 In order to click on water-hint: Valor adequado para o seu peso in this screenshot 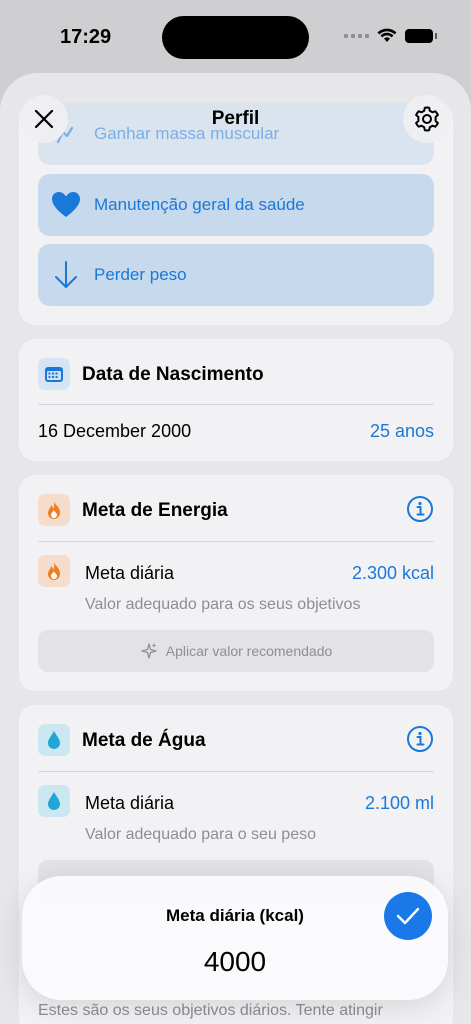, I will do `click(200, 834)`.